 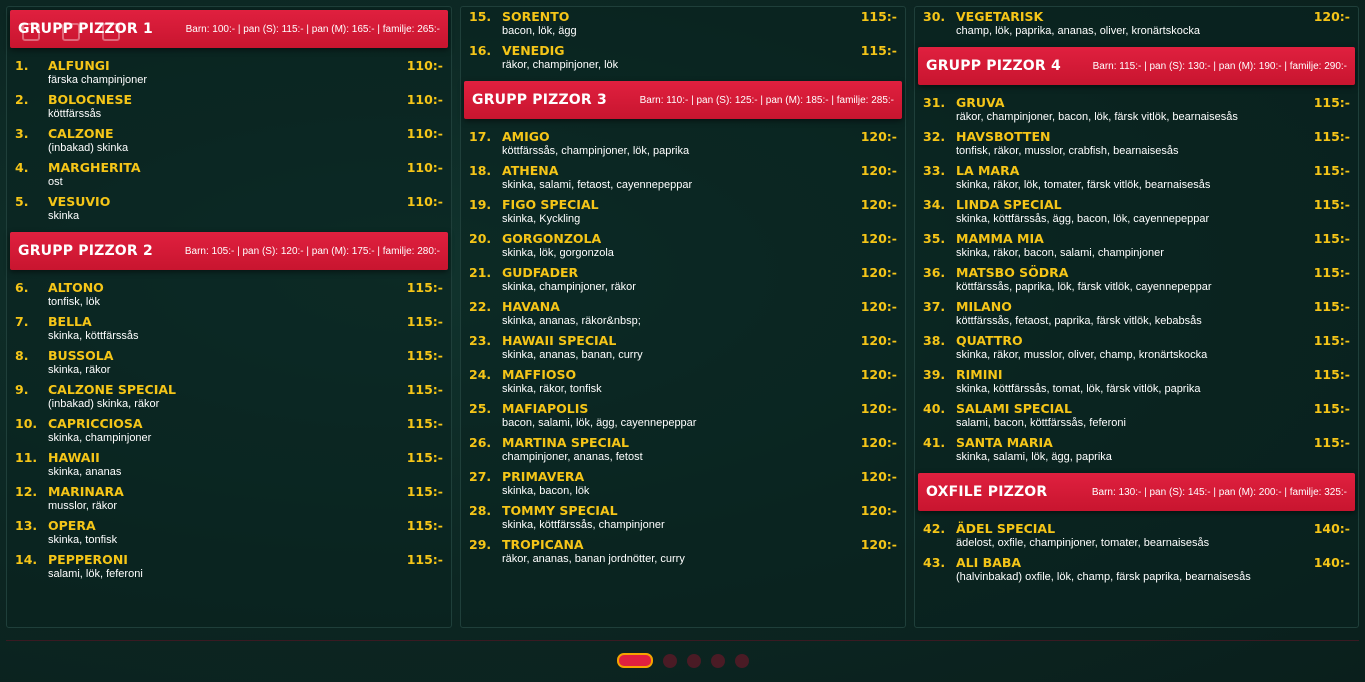 I want to click on item-ingredients: skinka, köttfärssås, so click(x=93, y=336).